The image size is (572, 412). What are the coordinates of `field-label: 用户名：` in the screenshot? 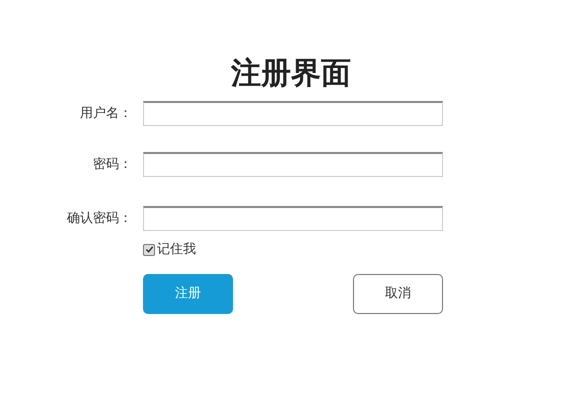 It's located at (106, 113).